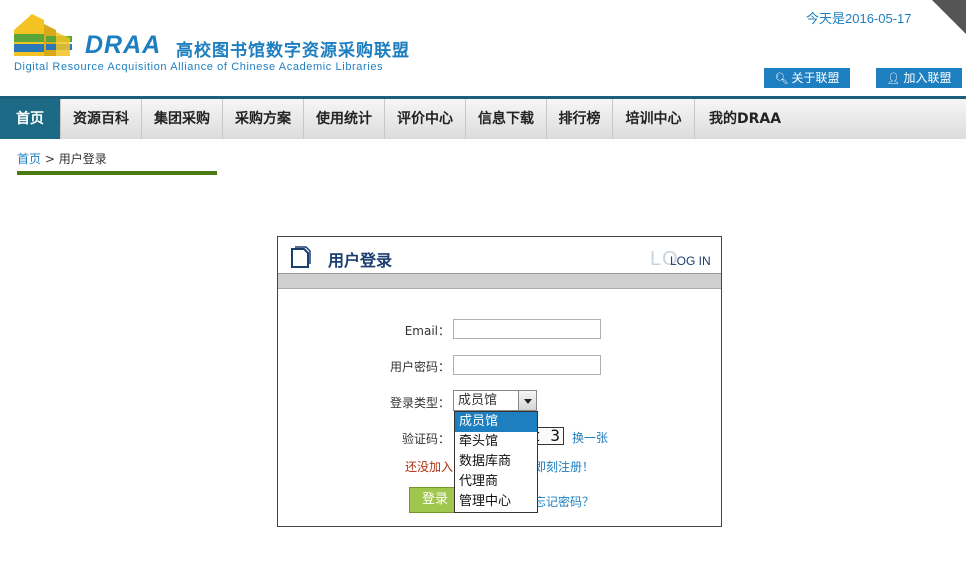 Image resolution: width=966 pixels, height=564 pixels. What do you see at coordinates (499, 255) in the screenshot?
I see `login-panel-header: 用户登录 LO LOG IN` at bounding box center [499, 255].